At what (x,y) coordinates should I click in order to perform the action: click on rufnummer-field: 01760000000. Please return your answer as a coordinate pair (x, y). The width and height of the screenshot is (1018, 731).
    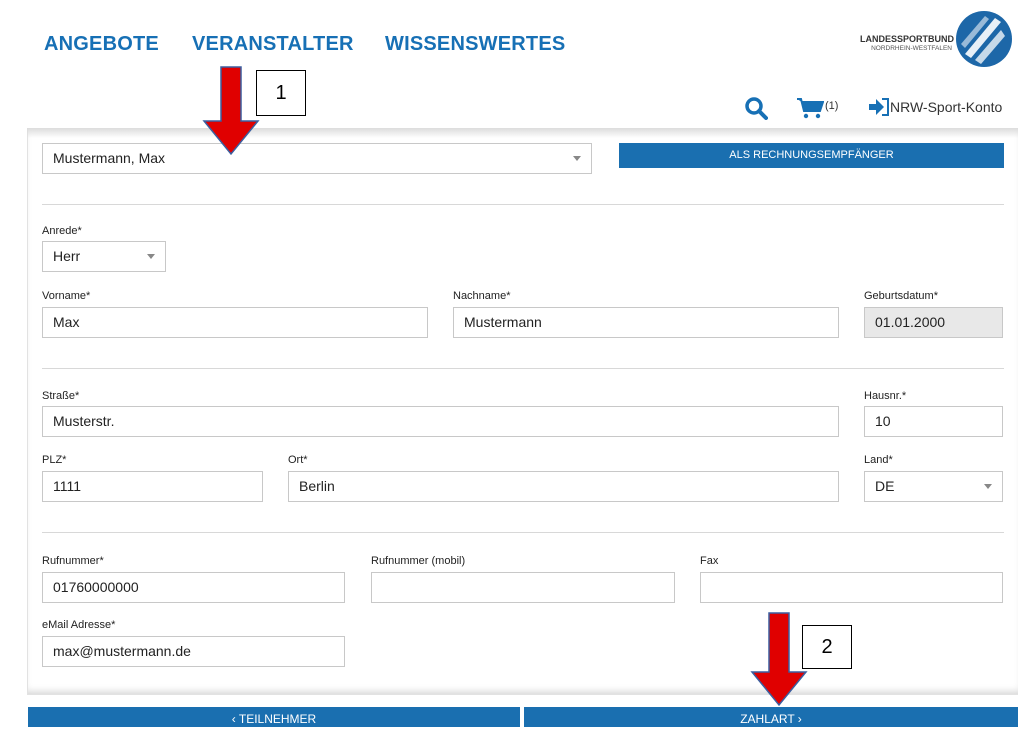
    Looking at the image, I should click on (193, 587).